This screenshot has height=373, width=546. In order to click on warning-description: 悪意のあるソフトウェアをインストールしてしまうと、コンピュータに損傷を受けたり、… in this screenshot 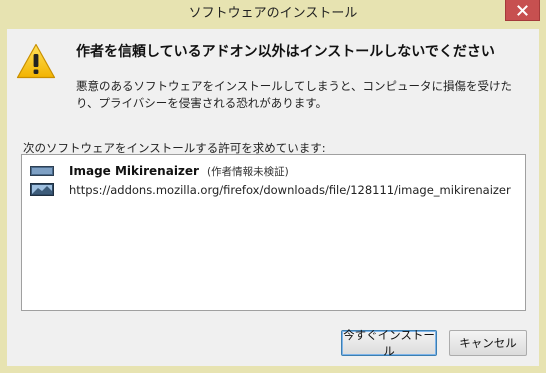, I will do `click(294, 94)`.